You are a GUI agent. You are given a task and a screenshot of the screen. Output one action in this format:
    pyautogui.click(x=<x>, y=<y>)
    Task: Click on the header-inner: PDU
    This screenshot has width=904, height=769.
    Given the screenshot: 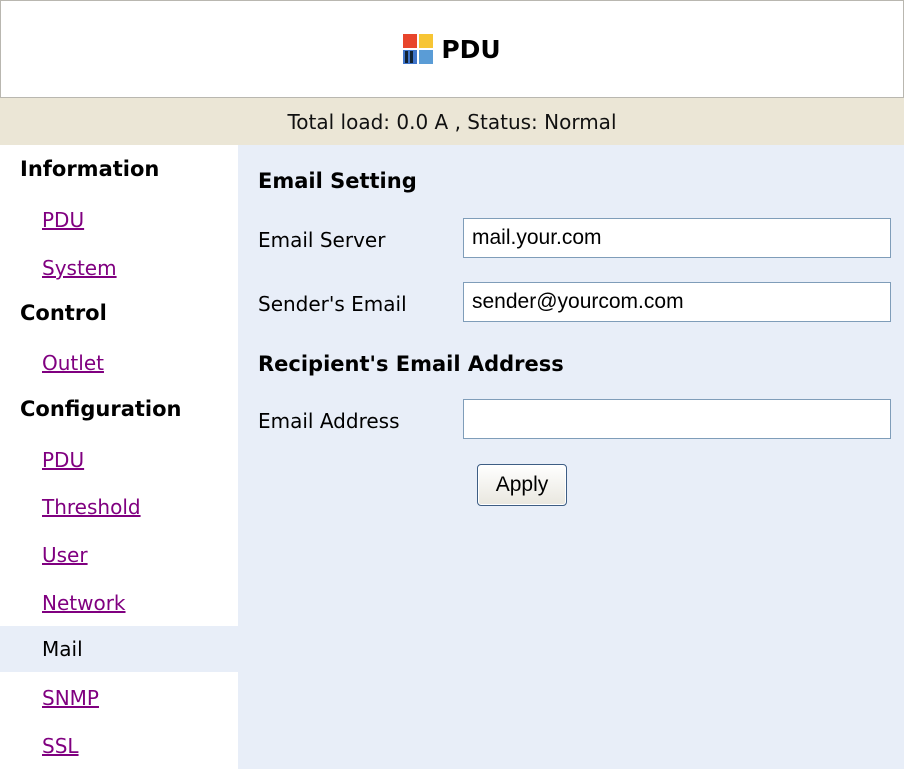 What is the action you would take?
    pyautogui.click(x=452, y=49)
    